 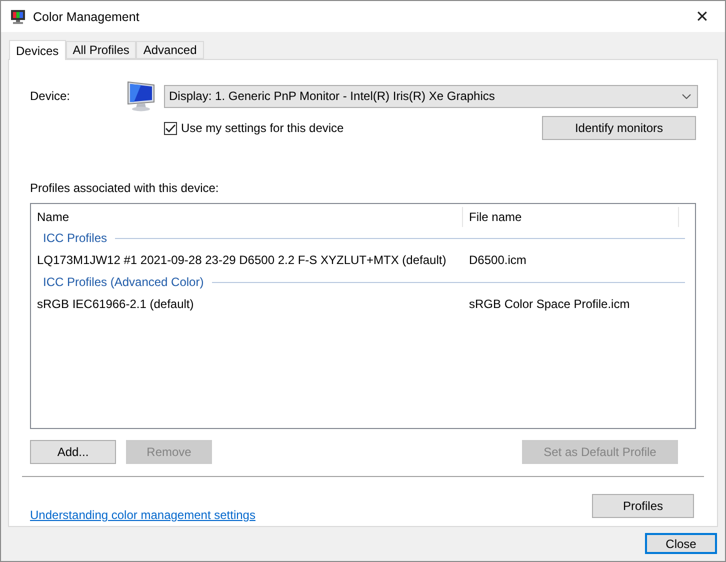 What do you see at coordinates (702, 16) in the screenshot?
I see `close-button: ✕` at bounding box center [702, 16].